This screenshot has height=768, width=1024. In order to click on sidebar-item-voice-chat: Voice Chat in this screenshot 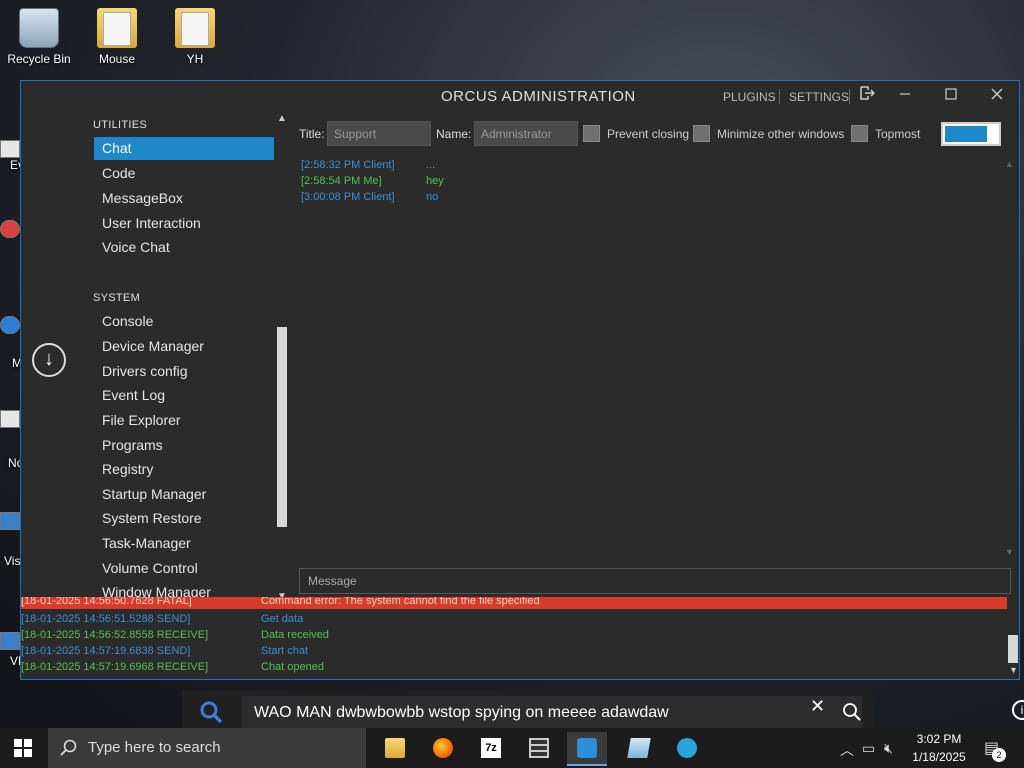, I will do `click(184, 247)`.